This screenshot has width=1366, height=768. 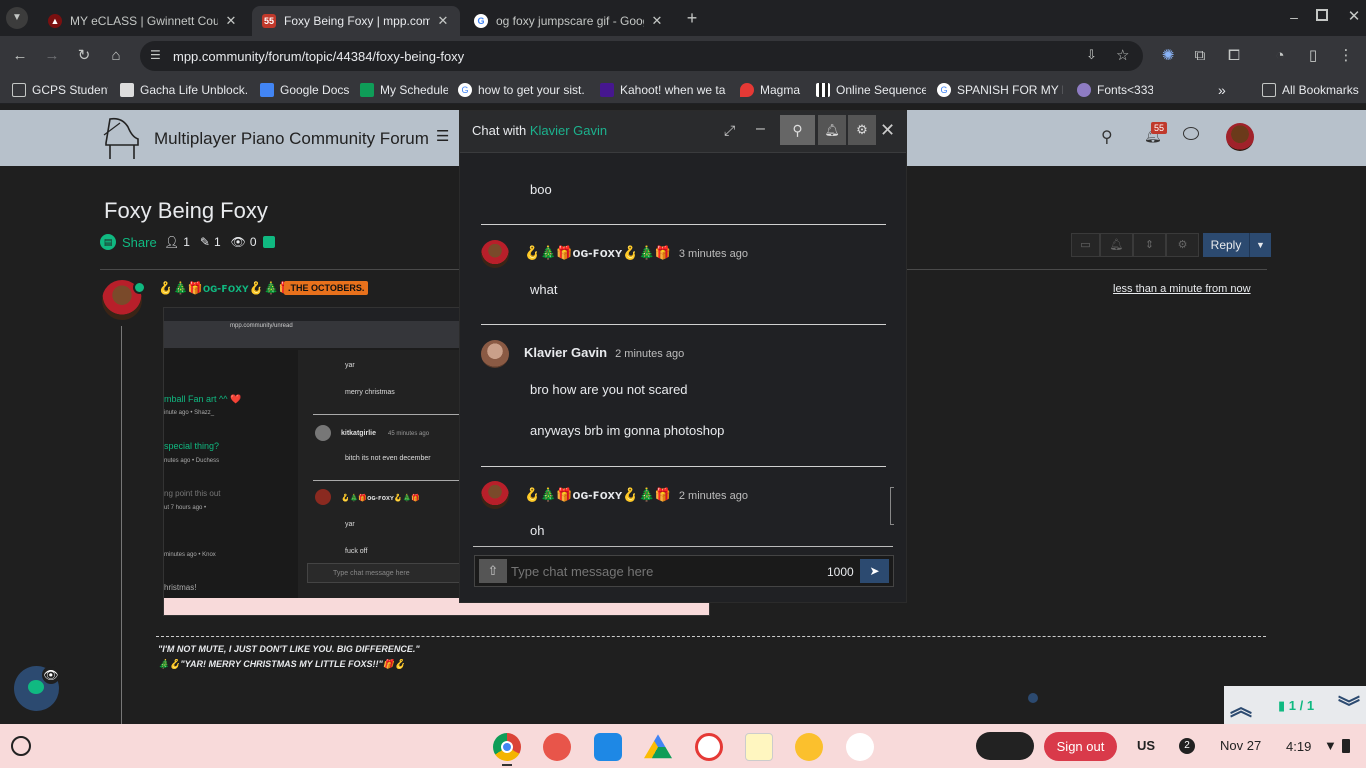 I want to click on topic-settings-icon: ⚙, so click(x=1182, y=245).